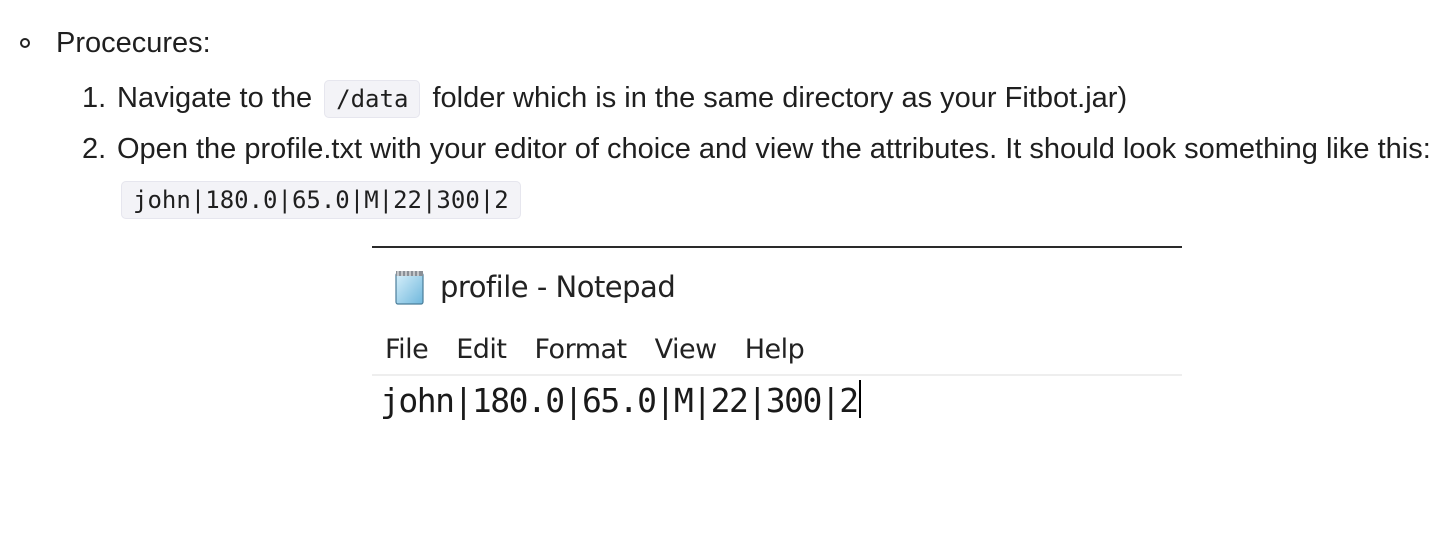 The width and height of the screenshot is (1454, 540). What do you see at coordinates (94, 98) in the screenshot?
I see `step-number: 1.` at bounding box center [94, 98].